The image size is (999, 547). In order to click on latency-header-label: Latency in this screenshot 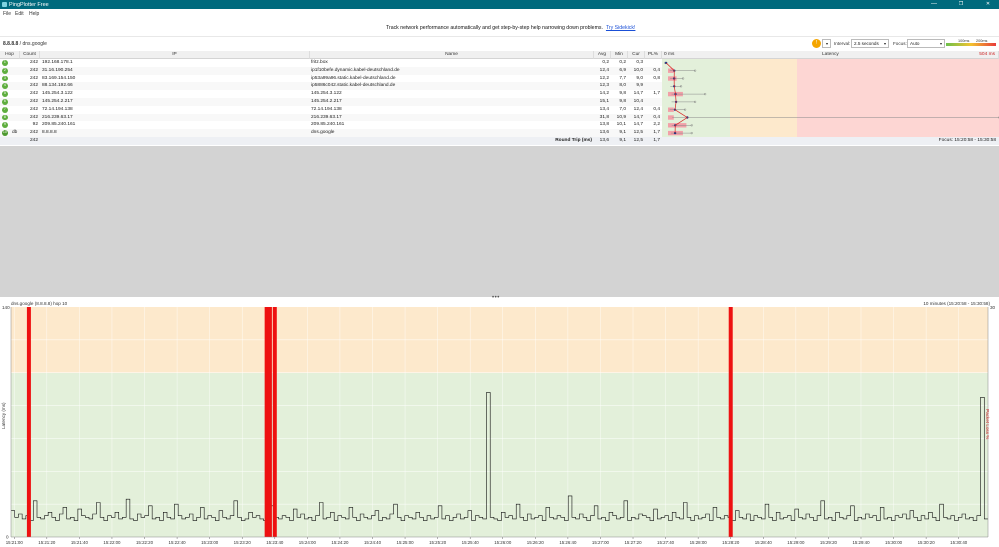, I will do `click(830, 54)`.